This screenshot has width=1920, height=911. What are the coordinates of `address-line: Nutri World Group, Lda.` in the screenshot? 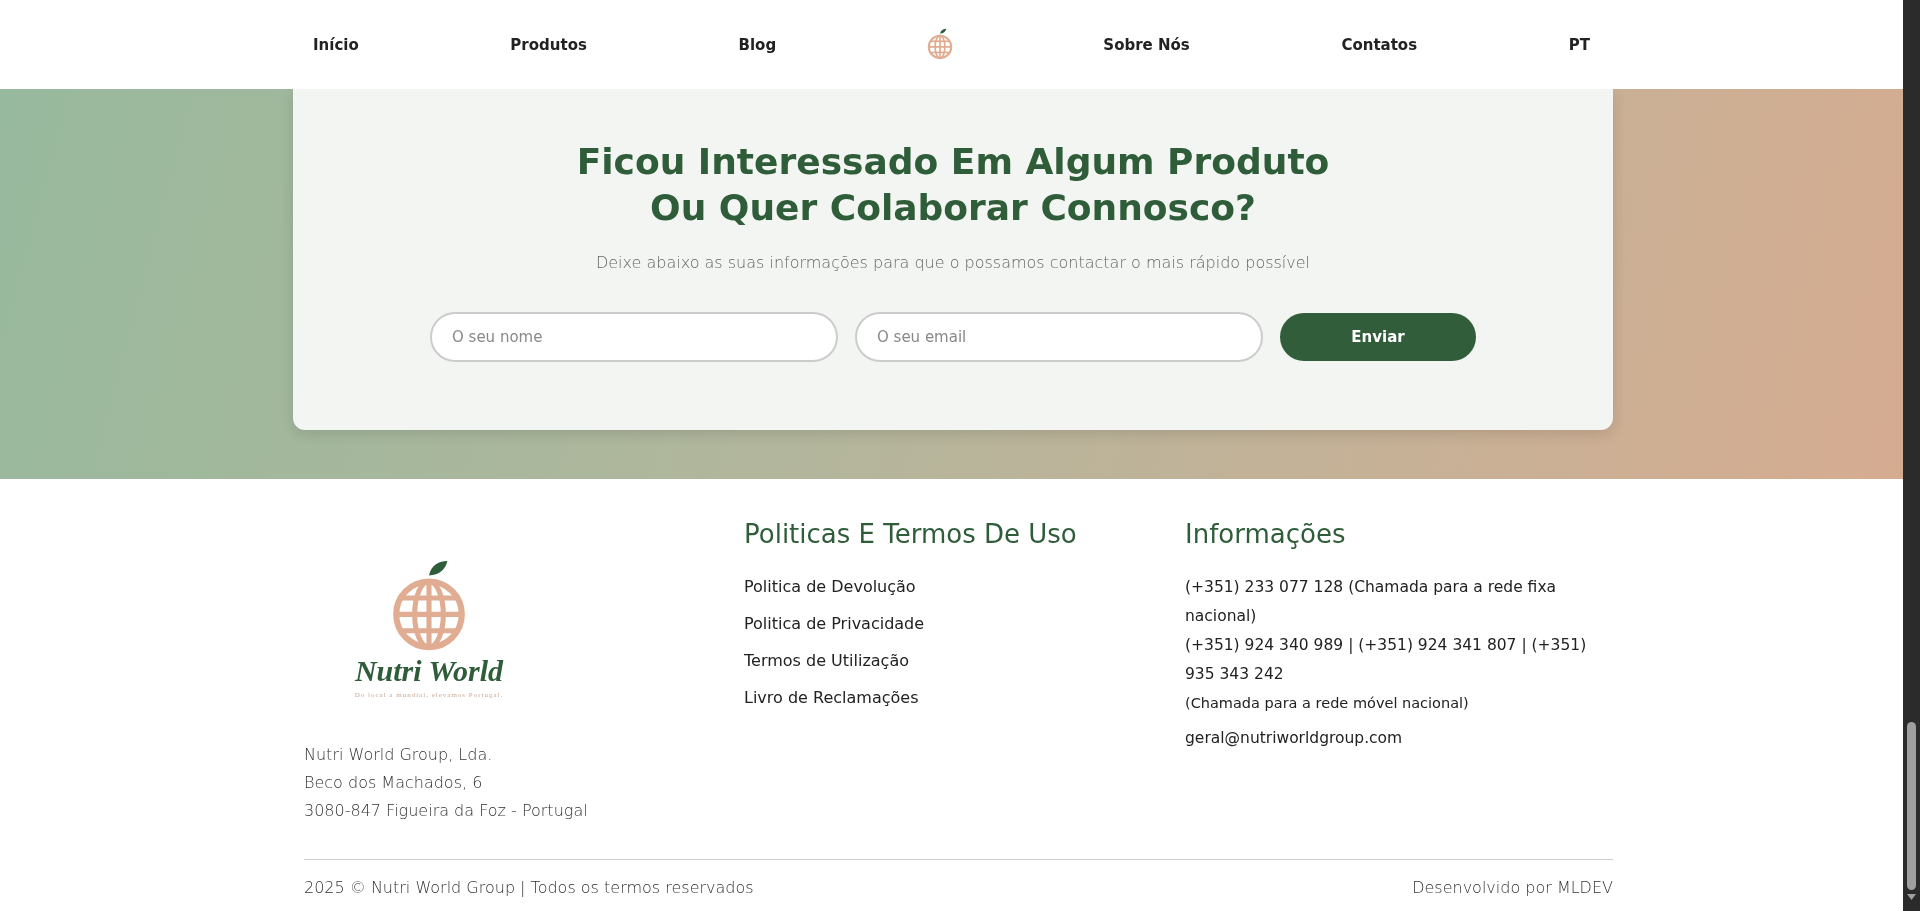 It's located at (399, 755).